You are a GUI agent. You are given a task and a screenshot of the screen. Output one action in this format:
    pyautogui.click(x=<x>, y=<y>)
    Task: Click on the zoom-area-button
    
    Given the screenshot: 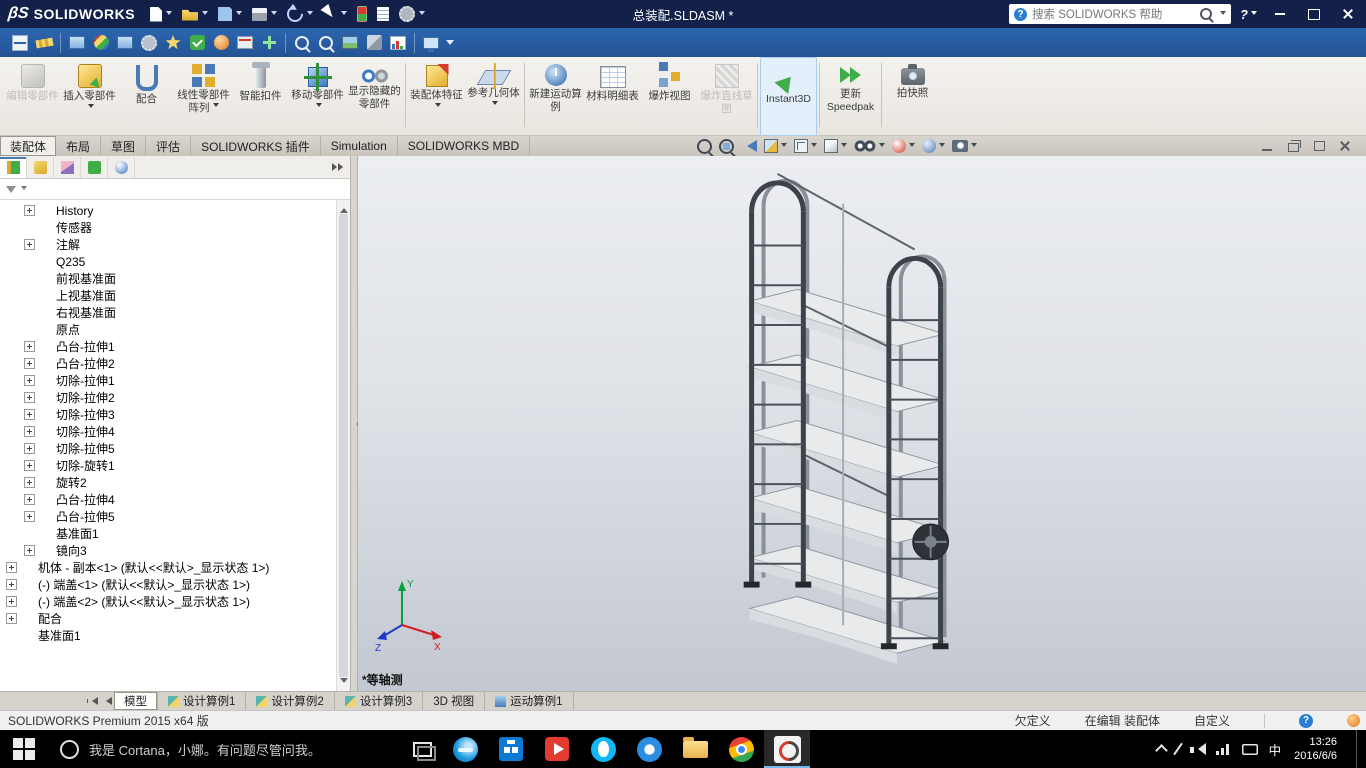 What is the action you would take?
    pyautogui.click(x=726, y=146)
    